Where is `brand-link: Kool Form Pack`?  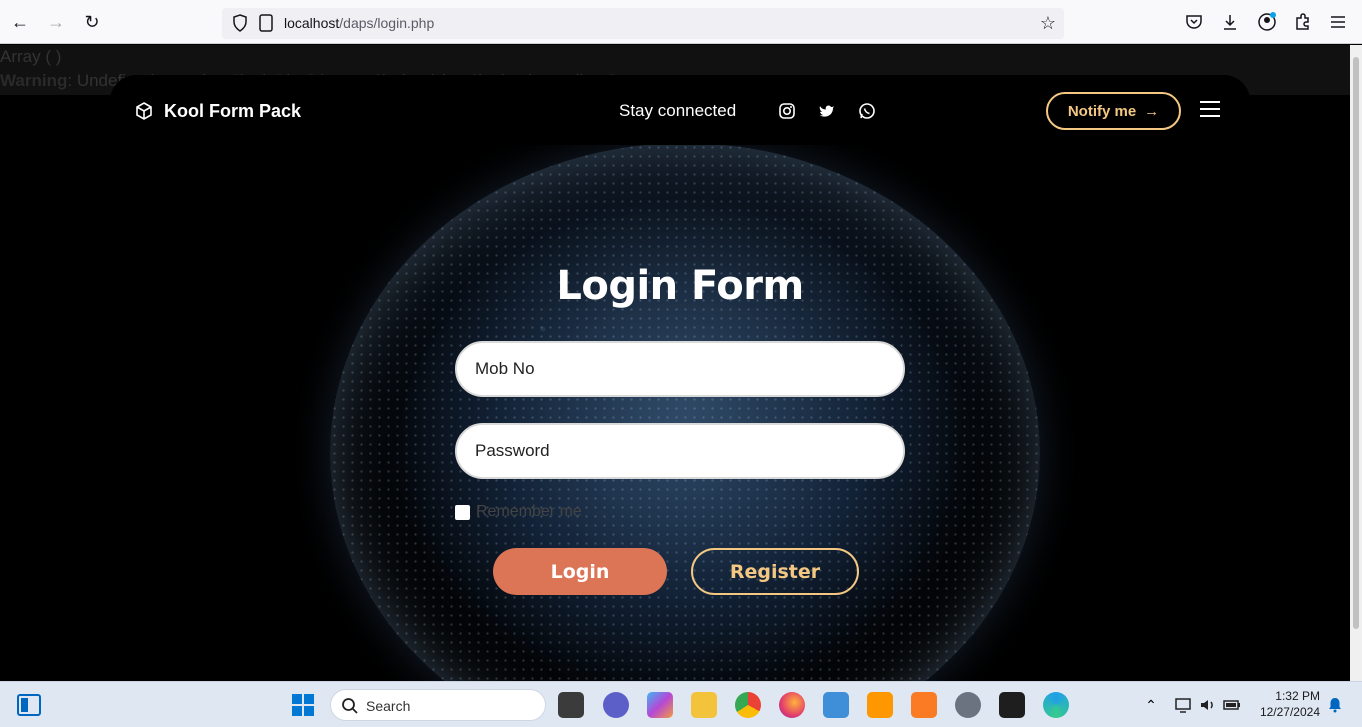 brand-link: Kool Form Pack is located at coordinates (217, 111).